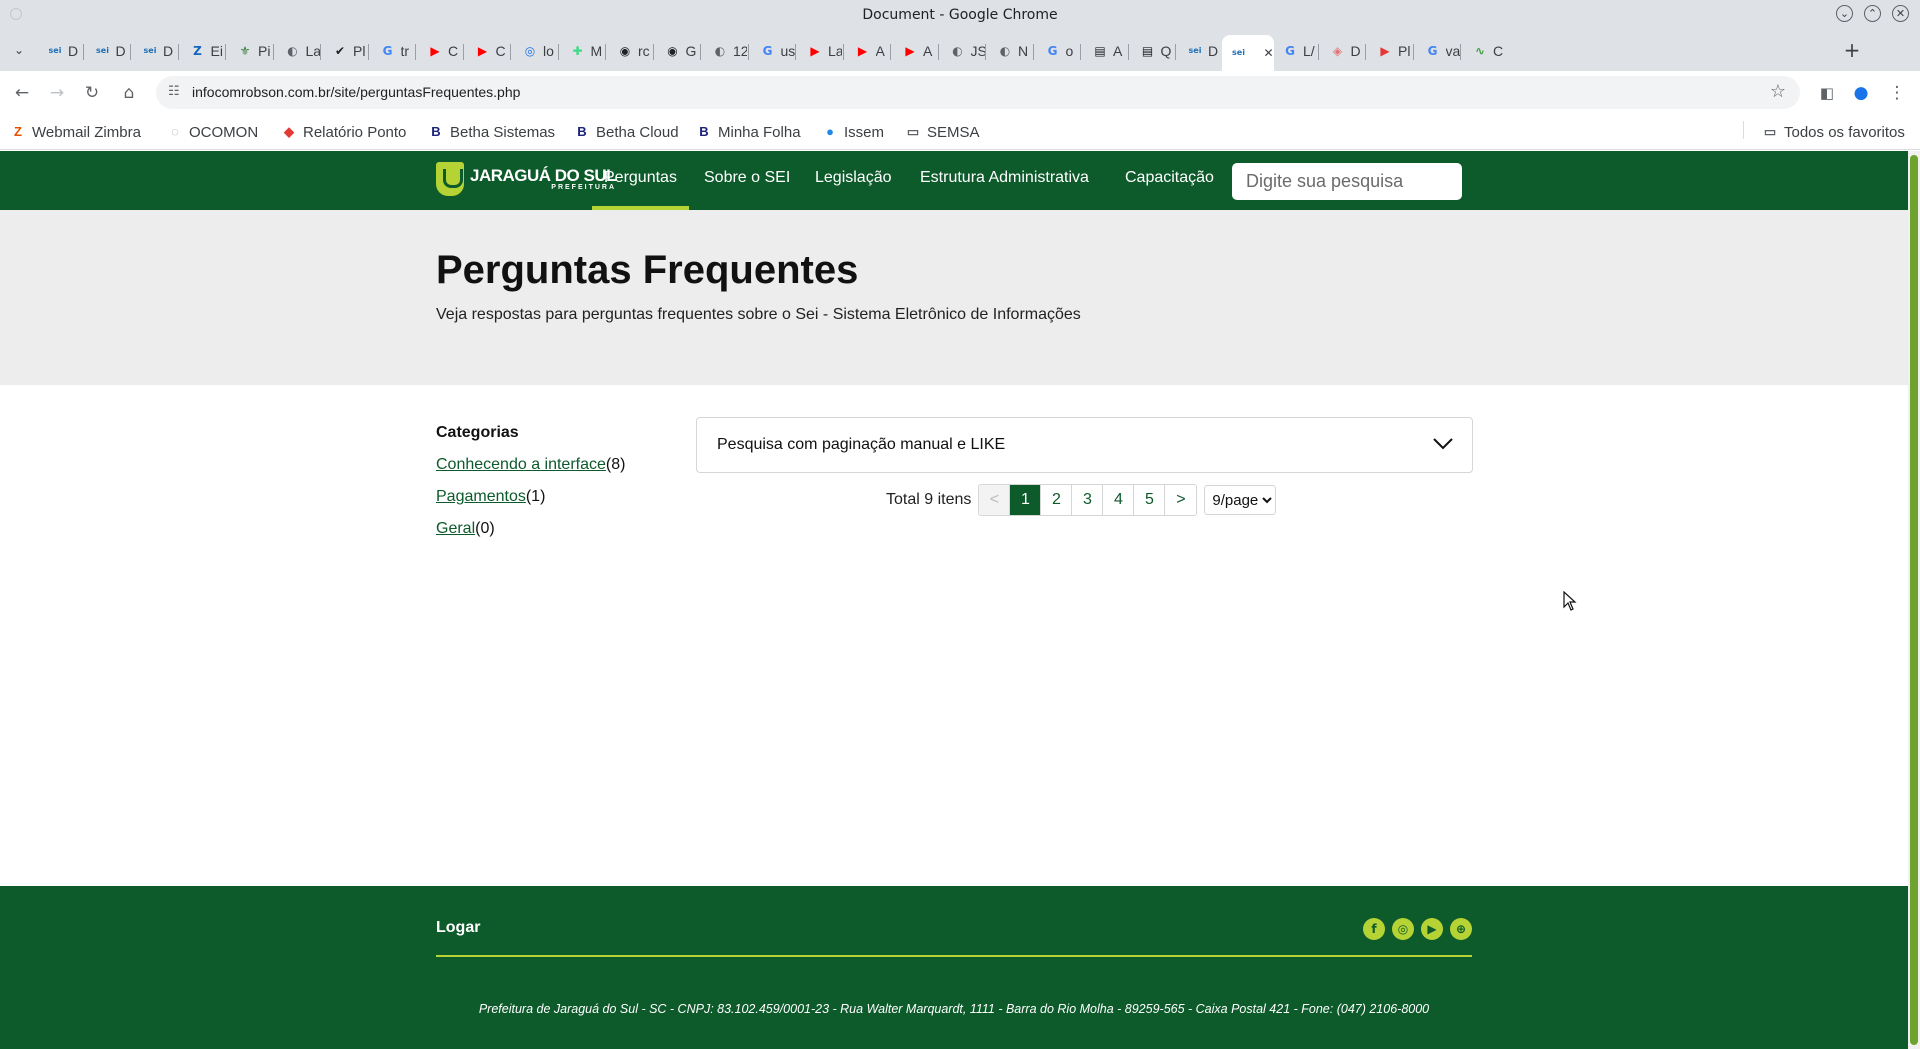 This screenshot has width=1920, height=1049. I want to click on nav-legislacao: Legislação, so click(853, 178).